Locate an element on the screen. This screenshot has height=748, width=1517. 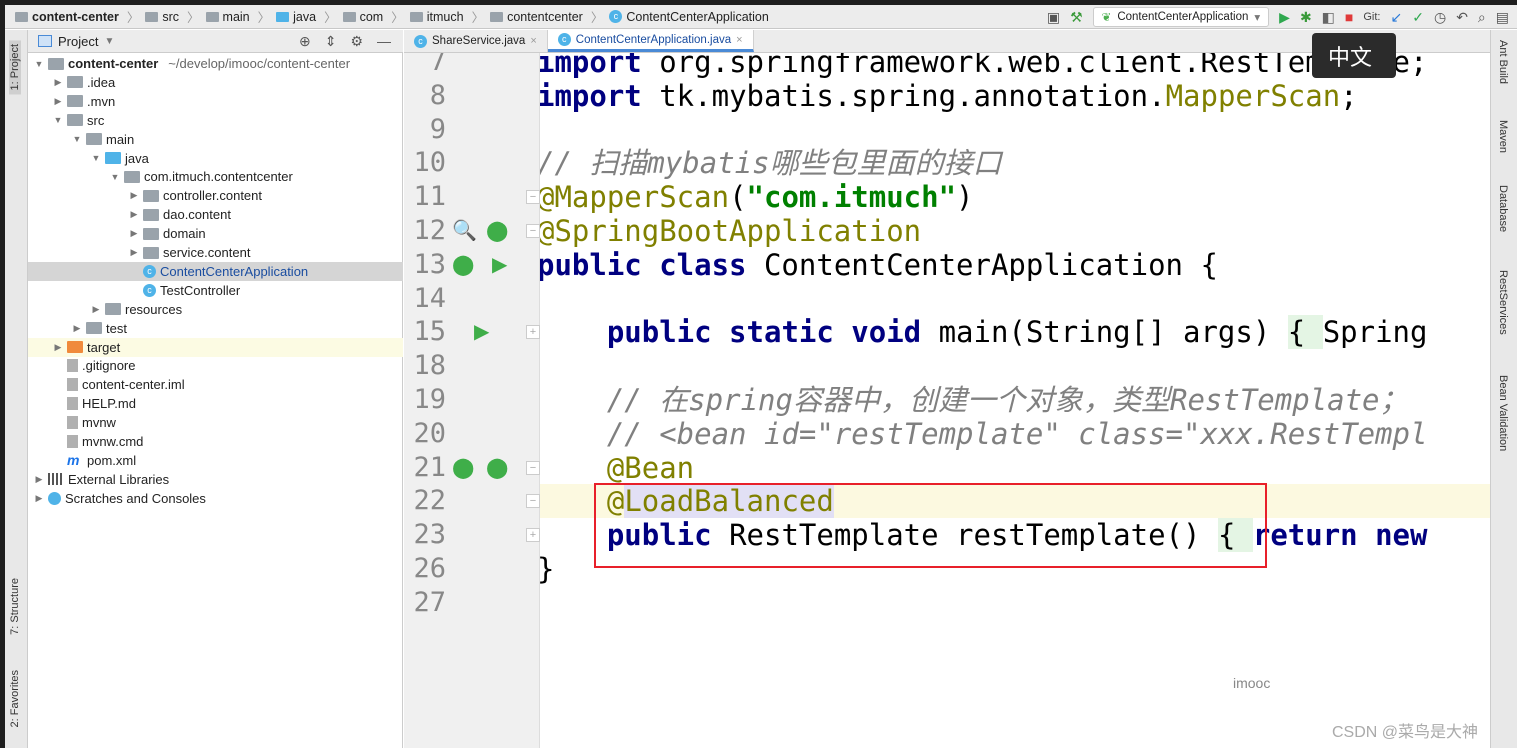
stop-icon: ■ is located at coordinates (1349, 17).